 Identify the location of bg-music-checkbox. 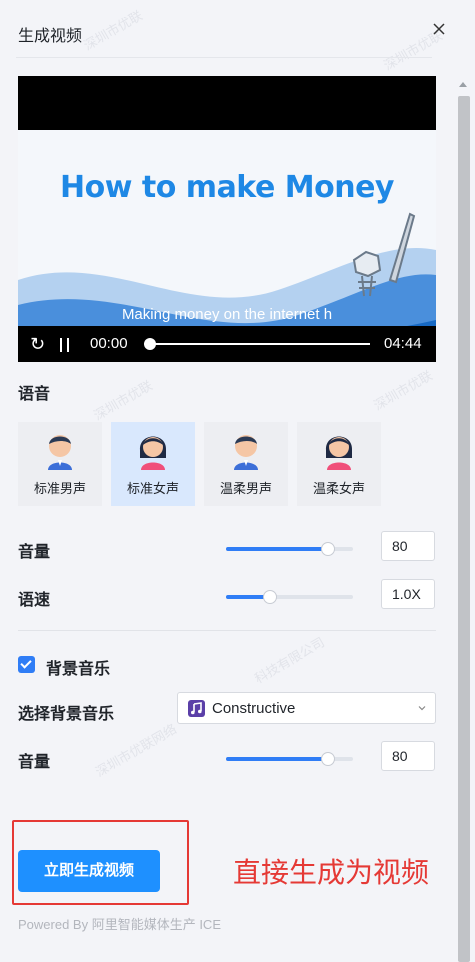
(26, 664).